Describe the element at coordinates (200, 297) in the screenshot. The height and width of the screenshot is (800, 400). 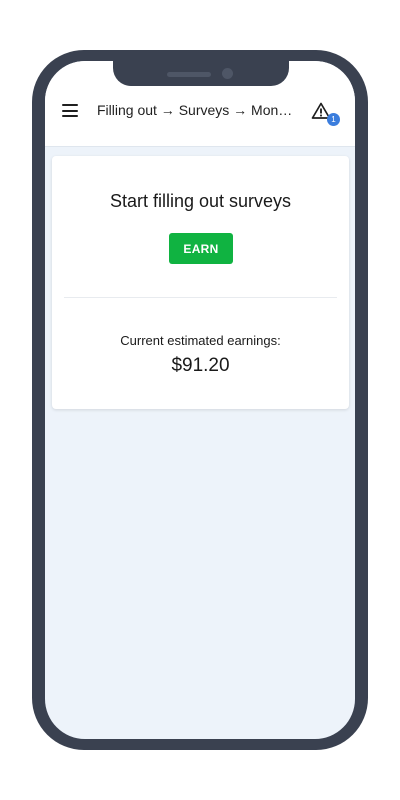
I see `divider` at that location.